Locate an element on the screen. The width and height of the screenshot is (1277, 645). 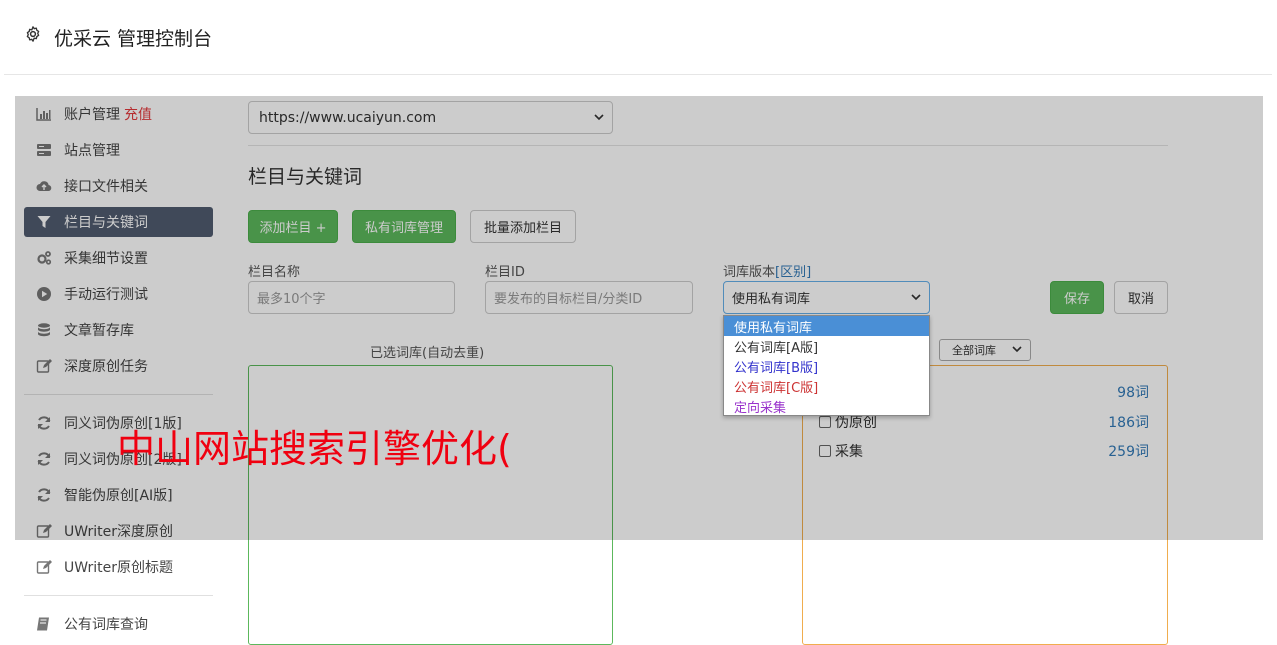
book-icon is located at coordinates (43, 624).